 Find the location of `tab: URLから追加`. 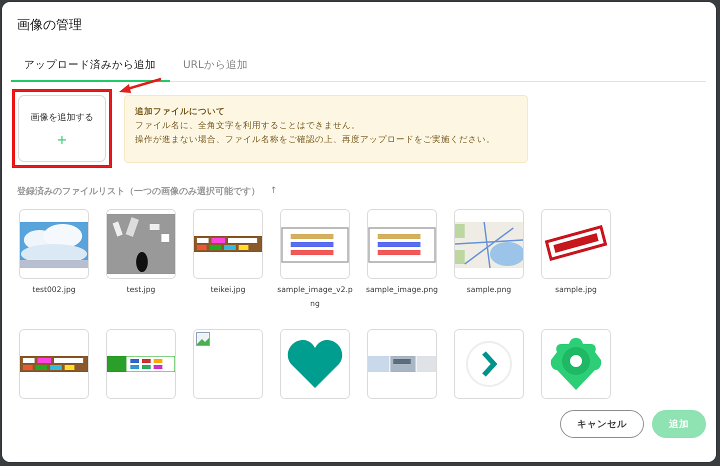

tab: URLから追加 is located at coordinates (216, 70).